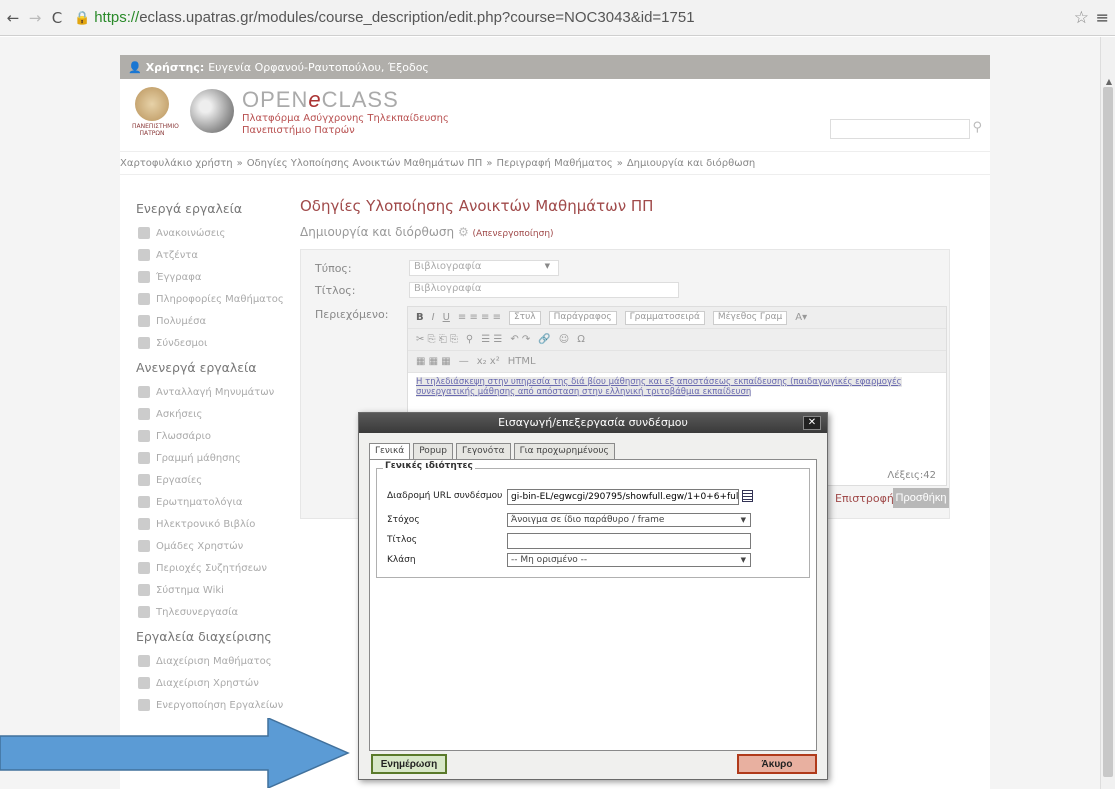 This screenshot has height=789, width=1115. What do you see at coordinates (210, 705) in the screenshot?
I see `sidebar-item-tool-activation: Ενεργοποίηση Εργαλείων` at bounding box center [210, 705].